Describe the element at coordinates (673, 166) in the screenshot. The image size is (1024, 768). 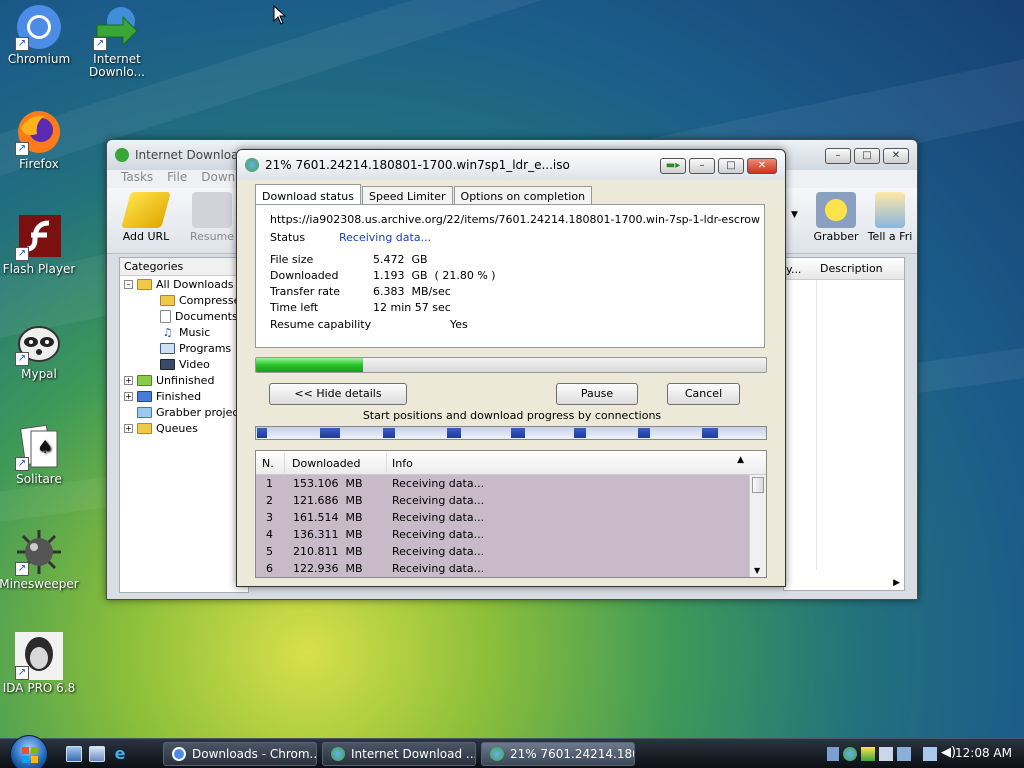
I see `hide-to-tray-button: ▬▸` at that location.